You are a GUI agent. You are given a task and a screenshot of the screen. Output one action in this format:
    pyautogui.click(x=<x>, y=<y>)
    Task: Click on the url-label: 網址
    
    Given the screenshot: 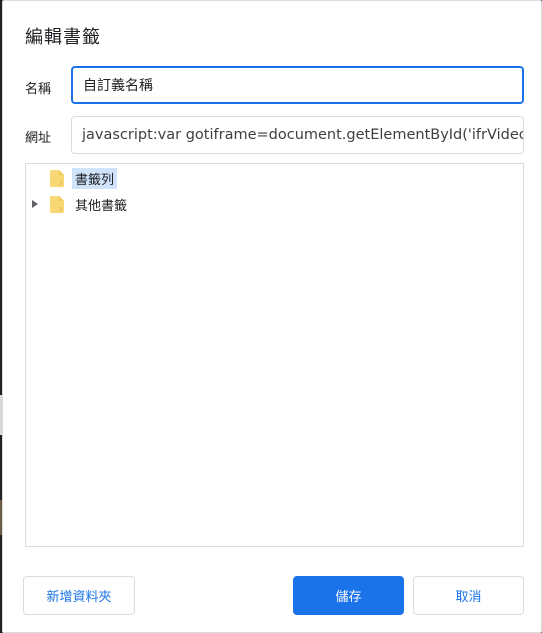 What is the action you would take?
    pyautogui.click(x=38, y=138)
    